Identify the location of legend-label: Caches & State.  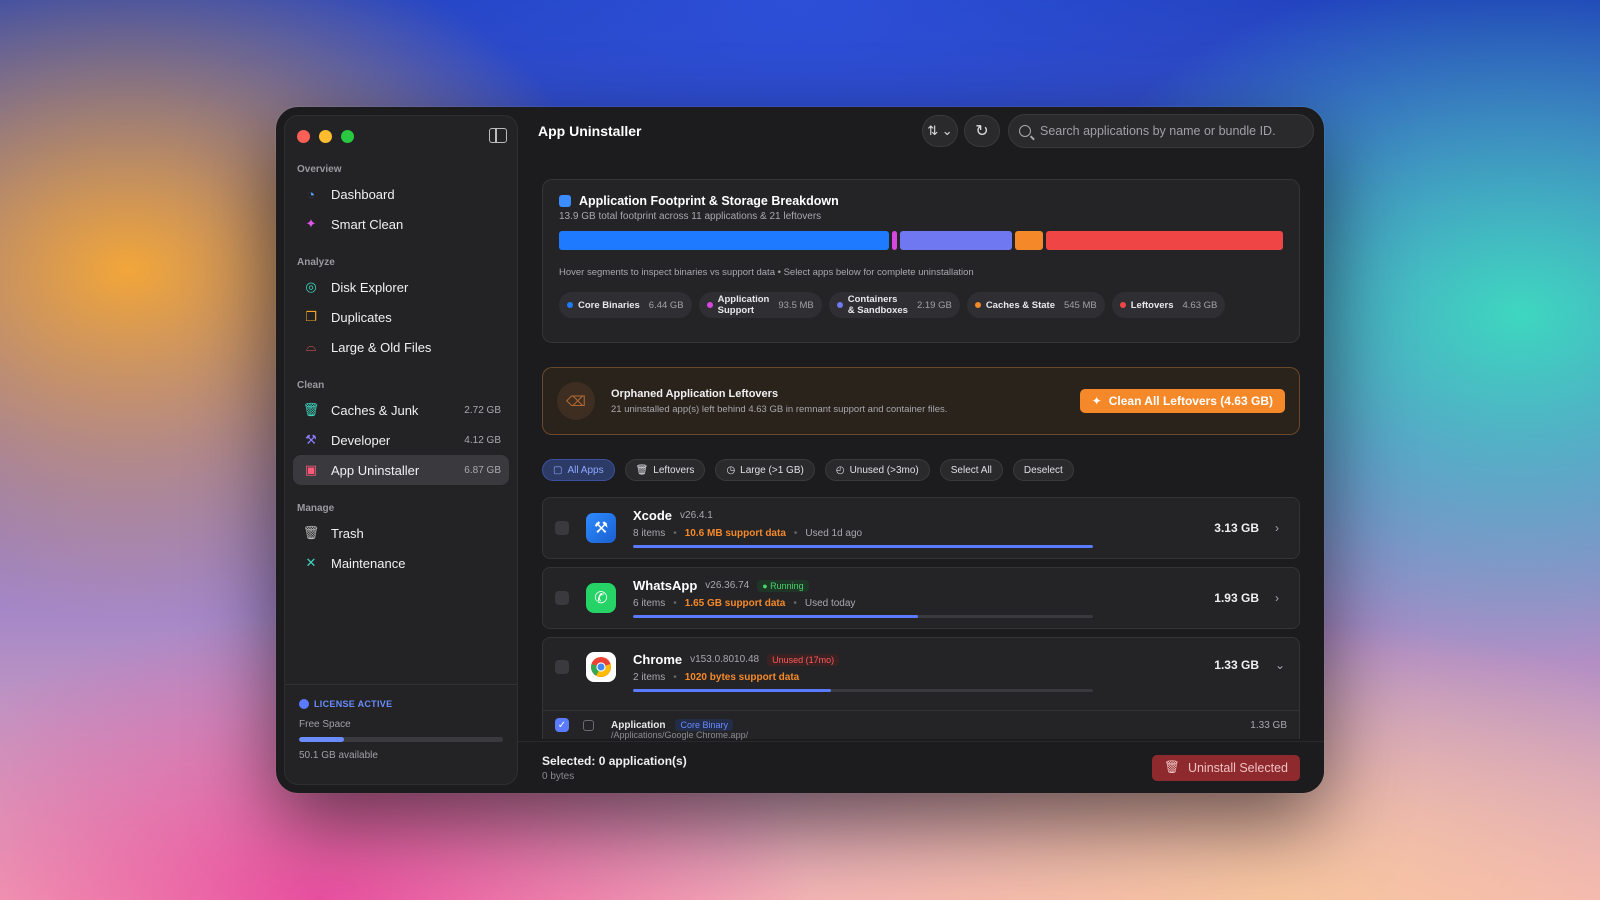
(1020, 305).